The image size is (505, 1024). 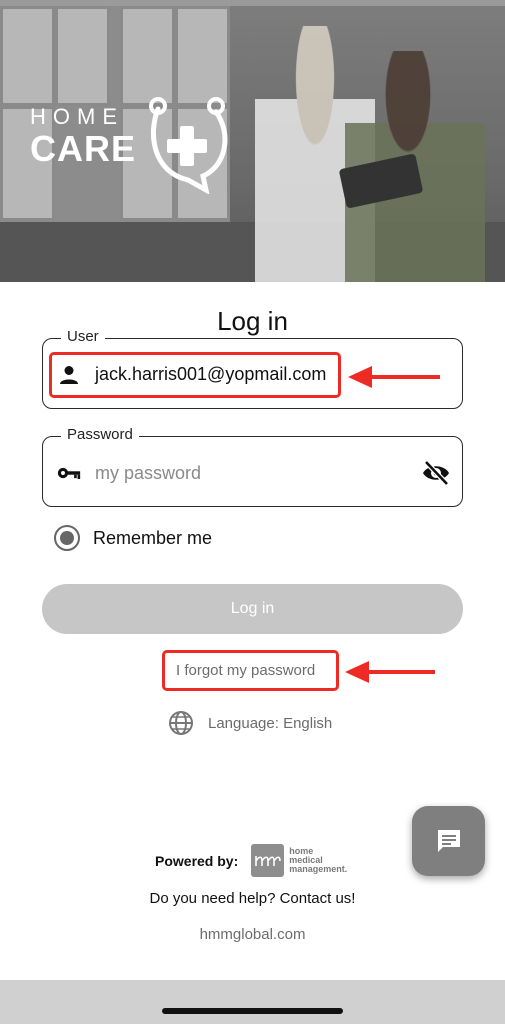 I want to click on powered-by: Powered by: home medical management., so click(x=251, y=860).